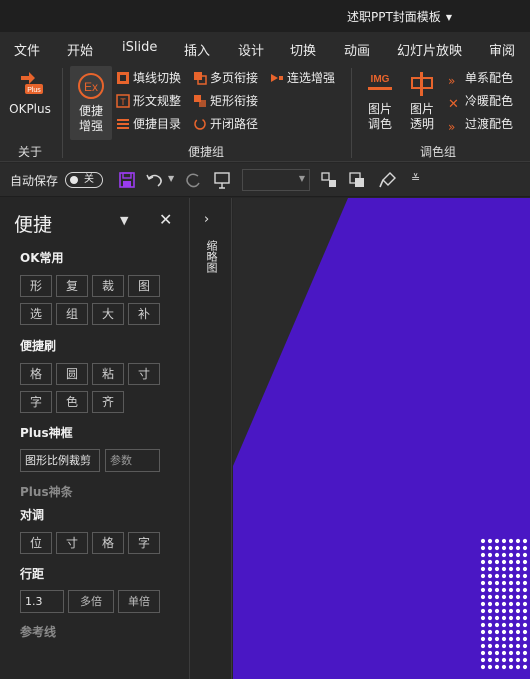  Describe the element at coordinates (225, 124) in the screenshot. I see `open-close-path-button: 开闭路径` at that location.